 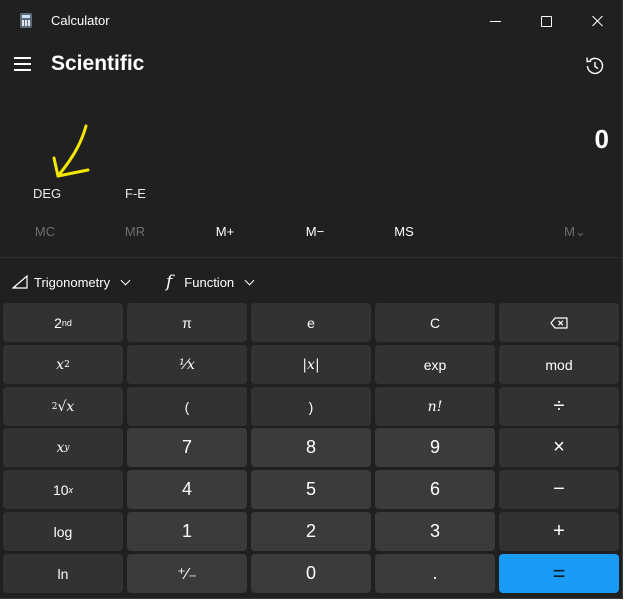 What do you see at coordinates (559, 364) in the screenshot?
I see `mod-key: mod` at bounding box center [559, 364].